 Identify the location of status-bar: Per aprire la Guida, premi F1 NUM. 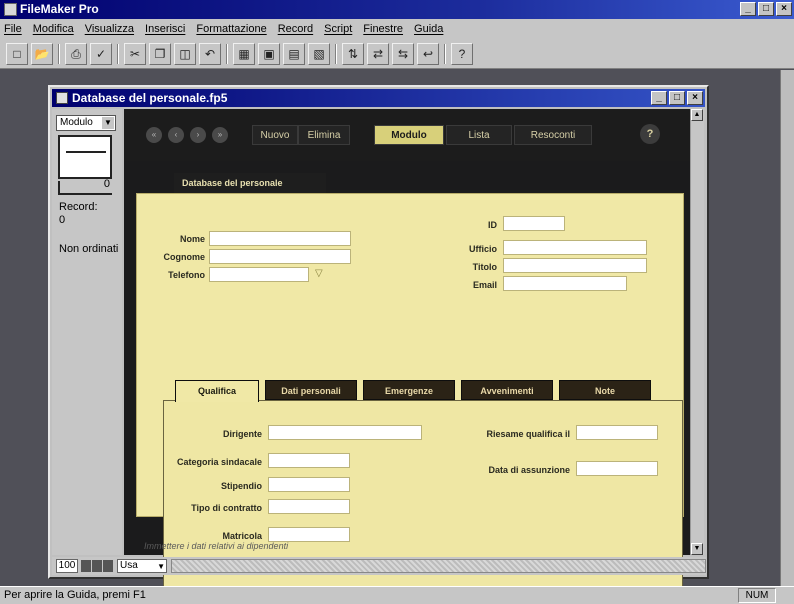
(397, 595).